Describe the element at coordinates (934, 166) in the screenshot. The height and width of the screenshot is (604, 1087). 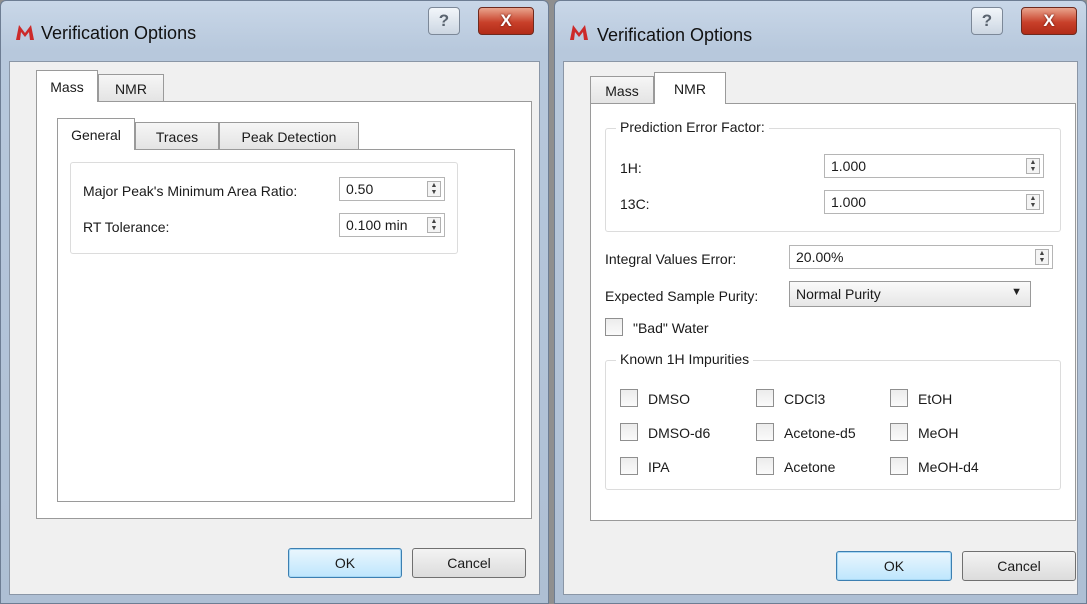
I see `1h-spinbox: 1.000 ▲ ▼` at that location.